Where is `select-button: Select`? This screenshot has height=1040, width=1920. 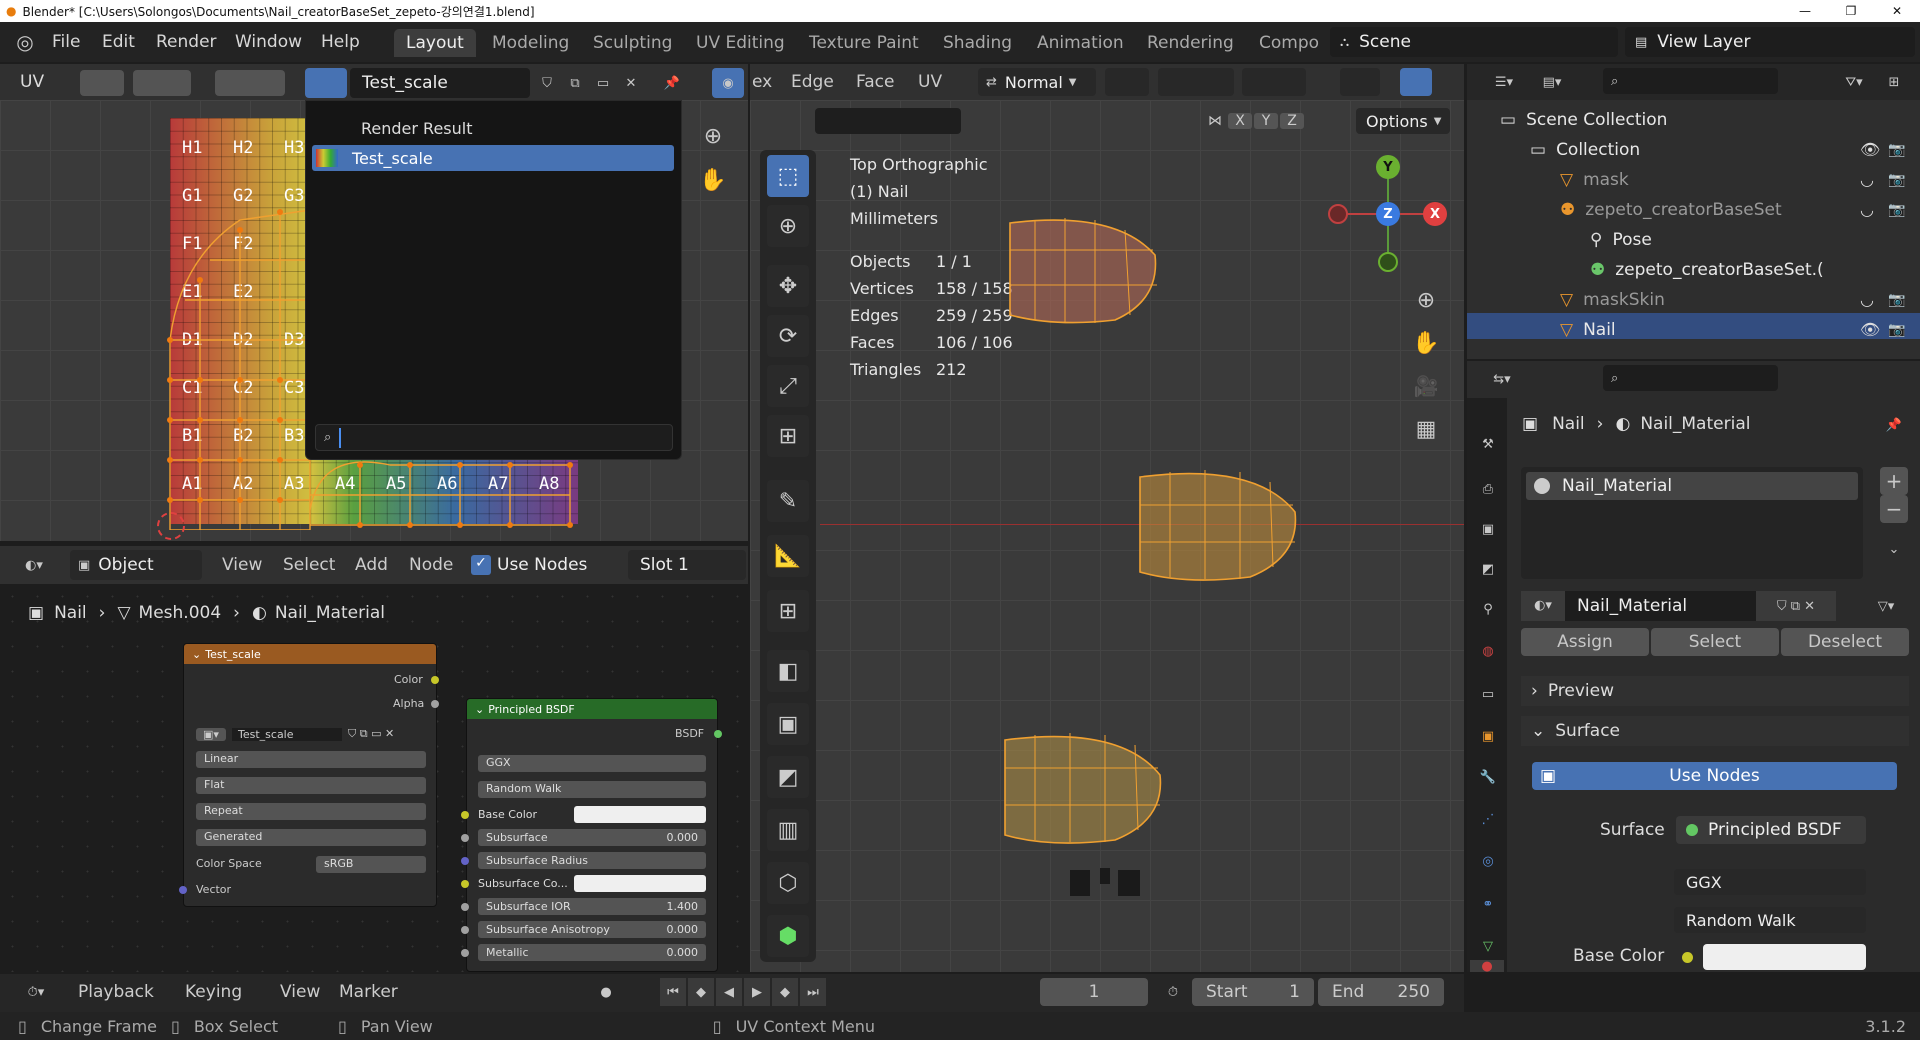 select-button: Select is located at coordinates (1715, 642).